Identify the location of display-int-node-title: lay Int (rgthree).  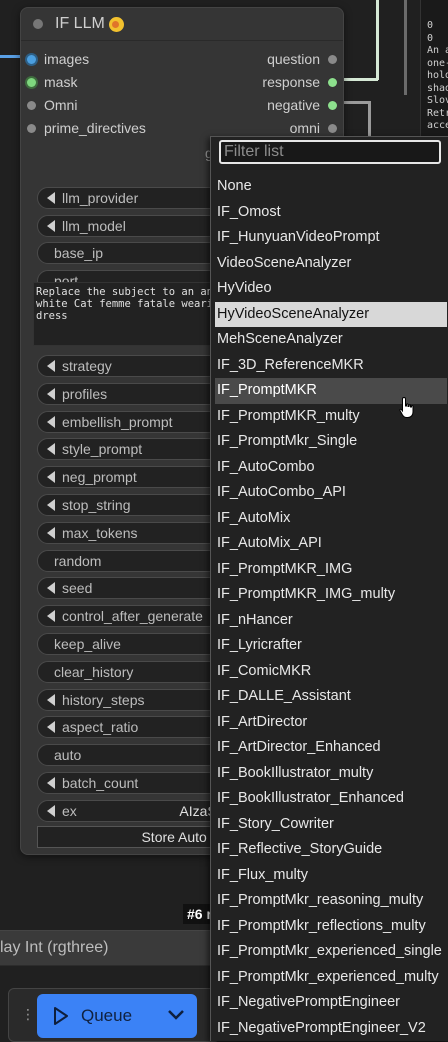
(105, 948).